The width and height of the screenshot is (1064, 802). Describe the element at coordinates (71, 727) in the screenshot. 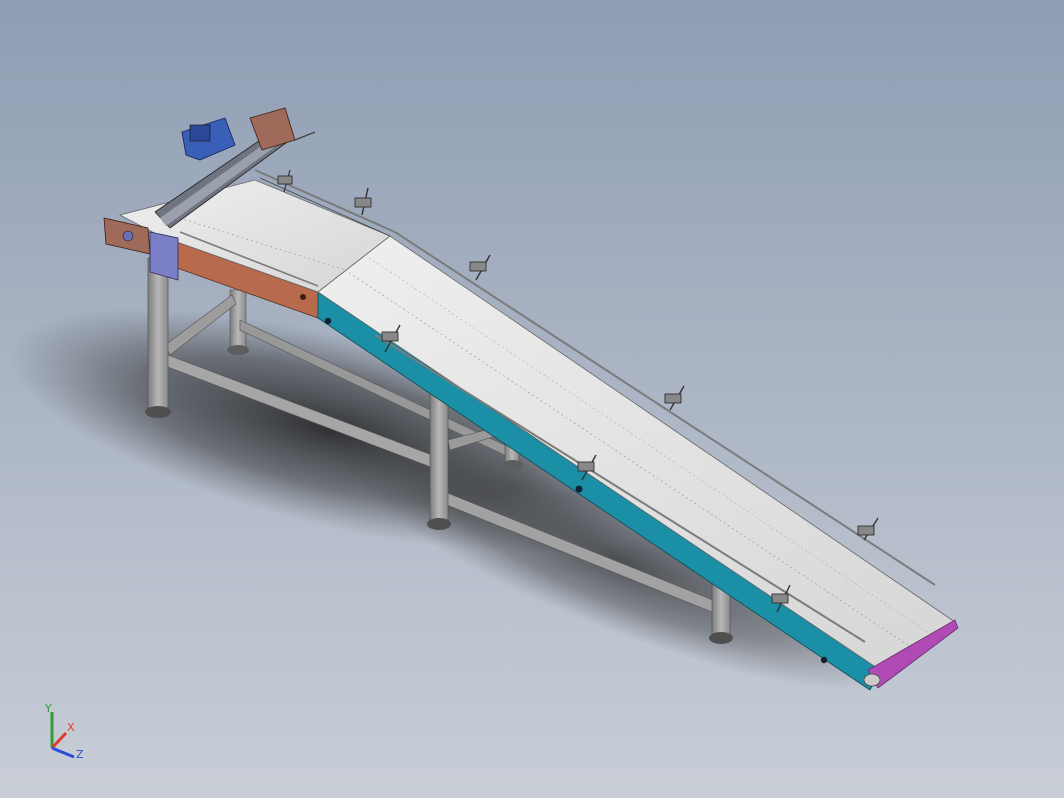

I see `x-axis-label: X` at that location.